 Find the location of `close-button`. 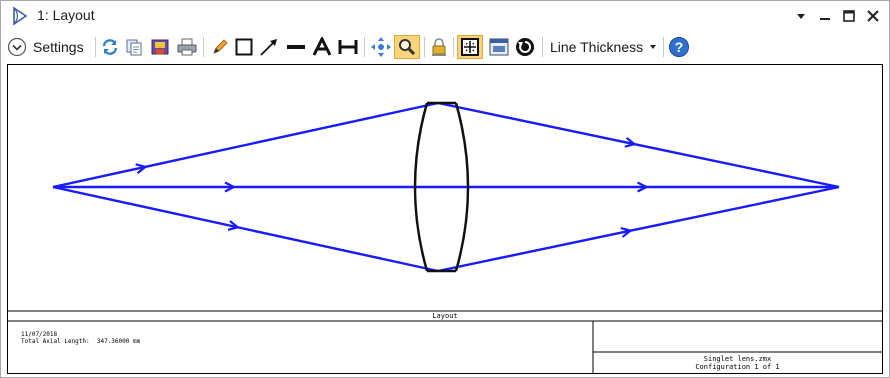

close-button is located at coordinates (873, 16).